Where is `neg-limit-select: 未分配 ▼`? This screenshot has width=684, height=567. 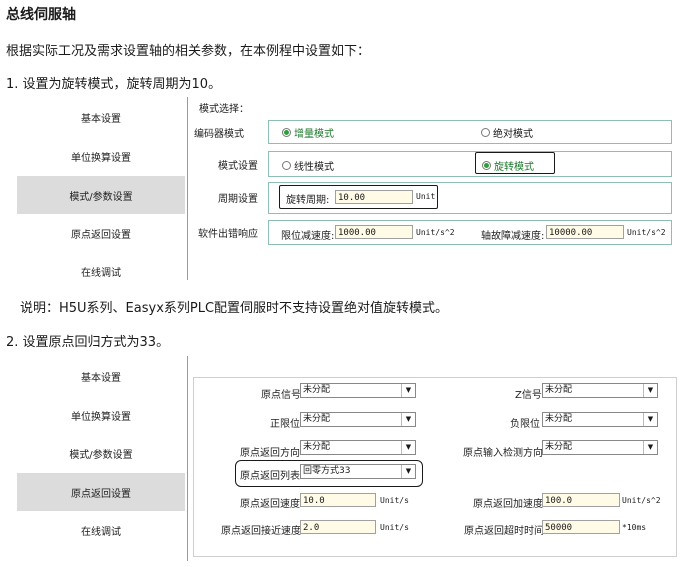 neg-limit-select: 未分配 ▼ is located at coordinates (600, 419).